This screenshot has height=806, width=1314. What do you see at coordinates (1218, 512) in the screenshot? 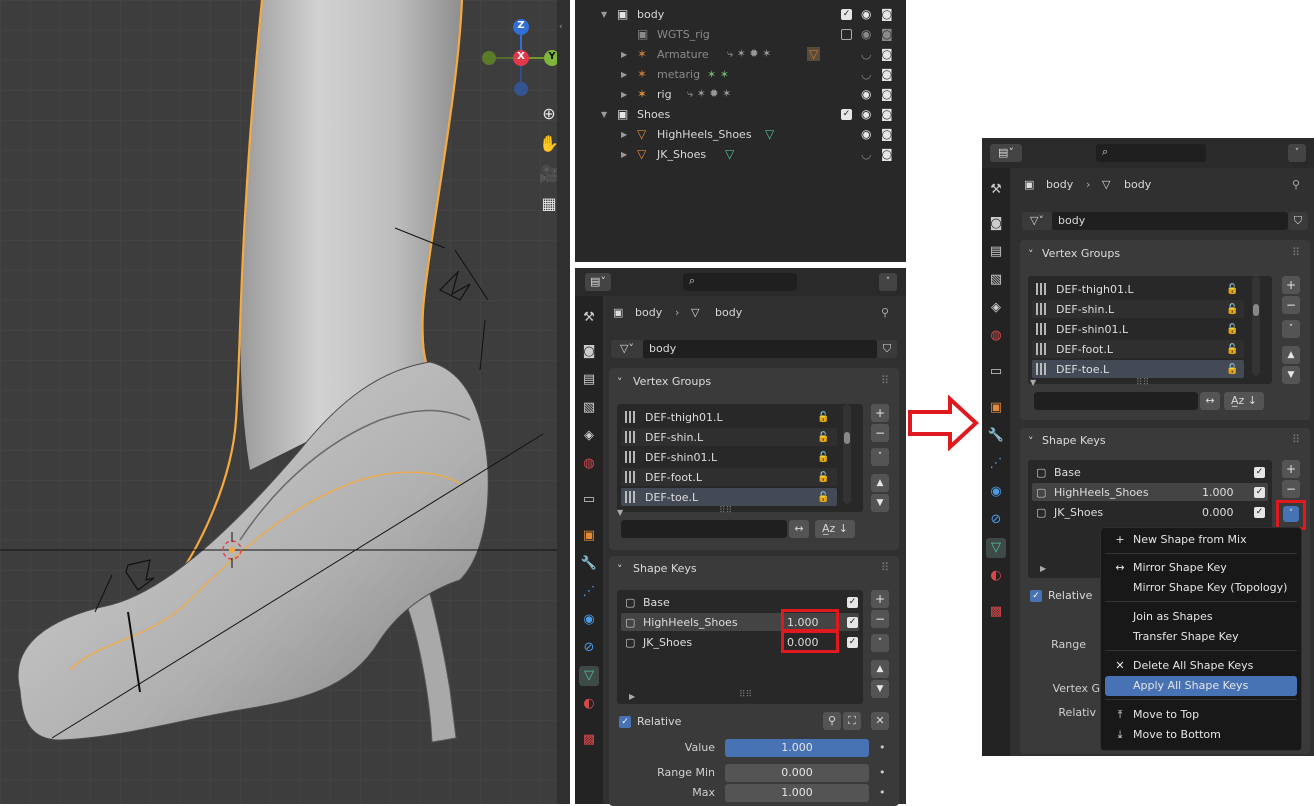
I see `shape-key-value: 0.000` at bounding box center [1218, 512].